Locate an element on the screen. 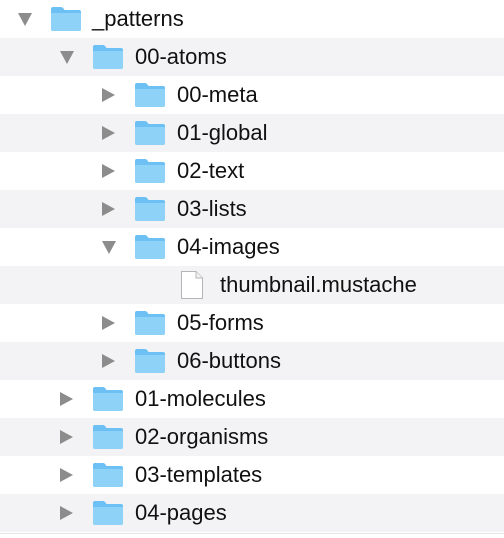  folder-name: 05-forms is located at coordinates (220, 322).